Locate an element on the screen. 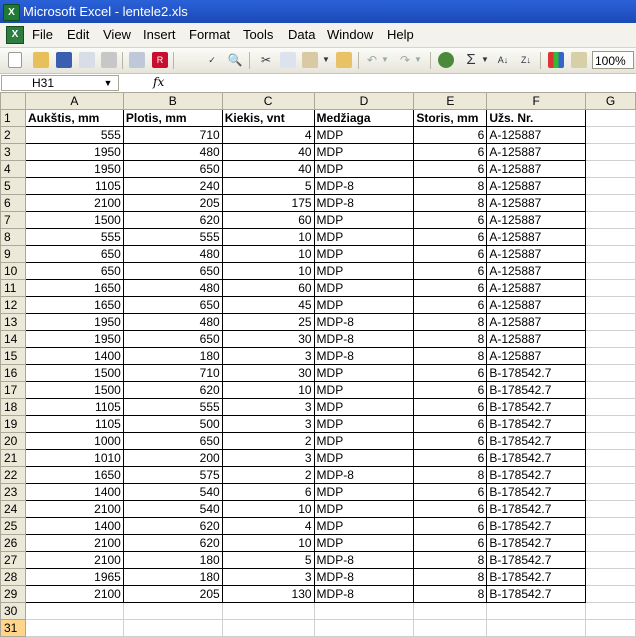  row-header: 19 is located at coordinates (13, 424).